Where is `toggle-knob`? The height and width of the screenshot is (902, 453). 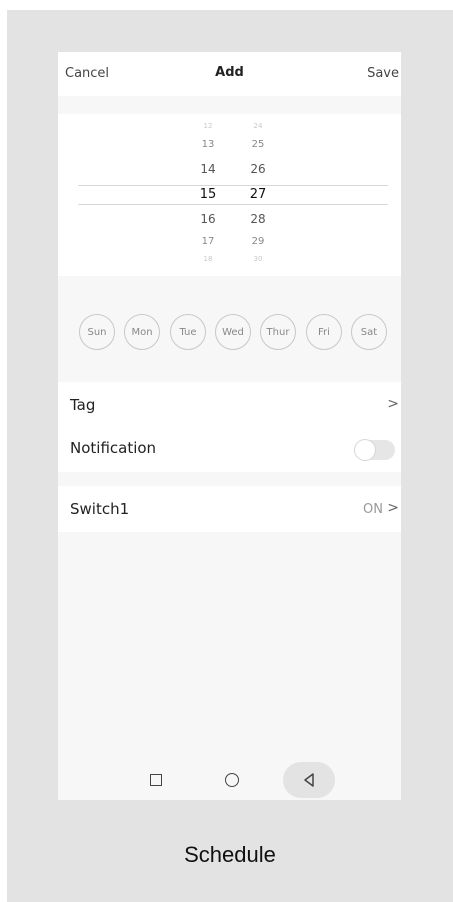
toggle-knob is located at coordinates (365, 450).